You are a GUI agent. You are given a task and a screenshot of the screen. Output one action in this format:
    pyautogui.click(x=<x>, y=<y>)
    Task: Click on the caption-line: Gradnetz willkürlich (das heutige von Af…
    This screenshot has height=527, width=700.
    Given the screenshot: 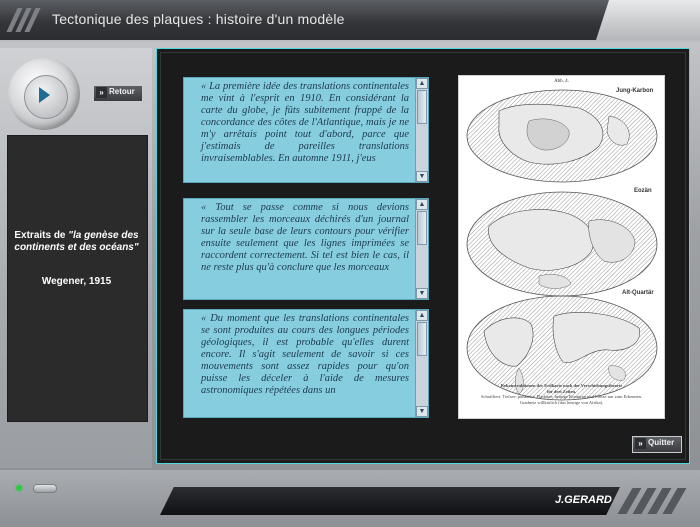 What is the action you would take?
    pyautogui.click(x=561, y=402)
    